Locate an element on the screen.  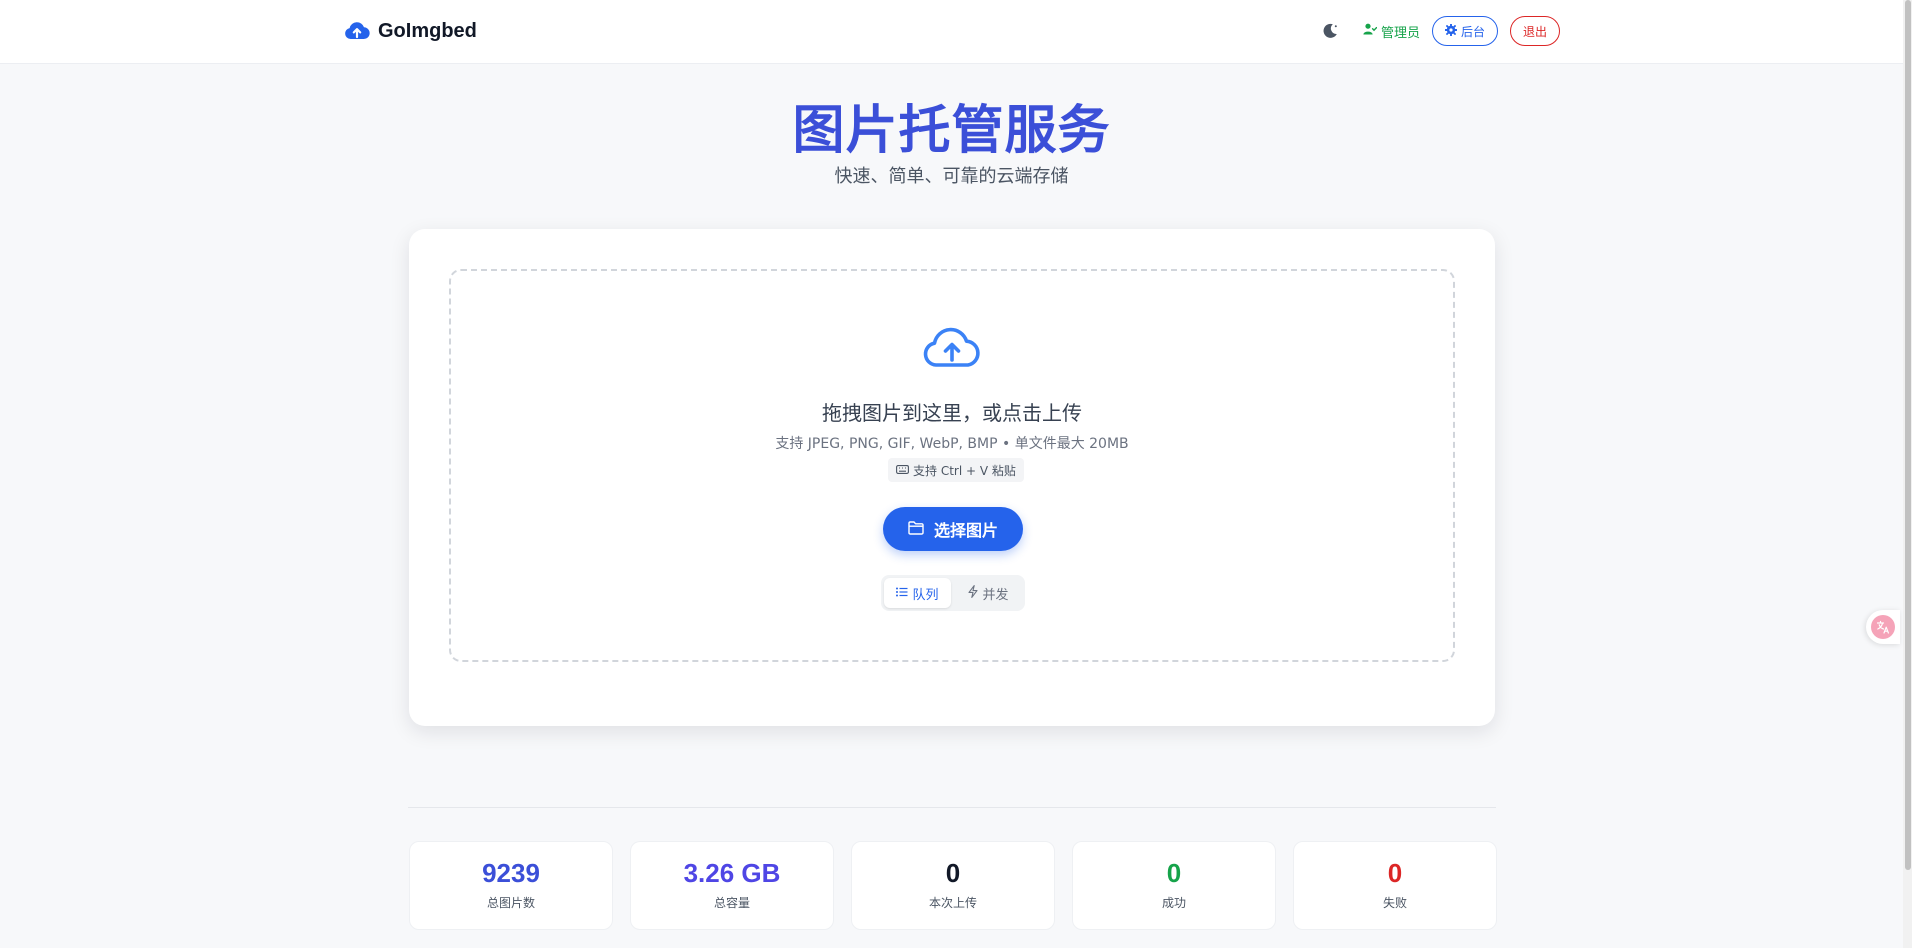
stats-row: 9239 总图片数 3.26 GB 总容量 0 本次上传 0 成功 0 失败 is located at coordinates (953, 885).